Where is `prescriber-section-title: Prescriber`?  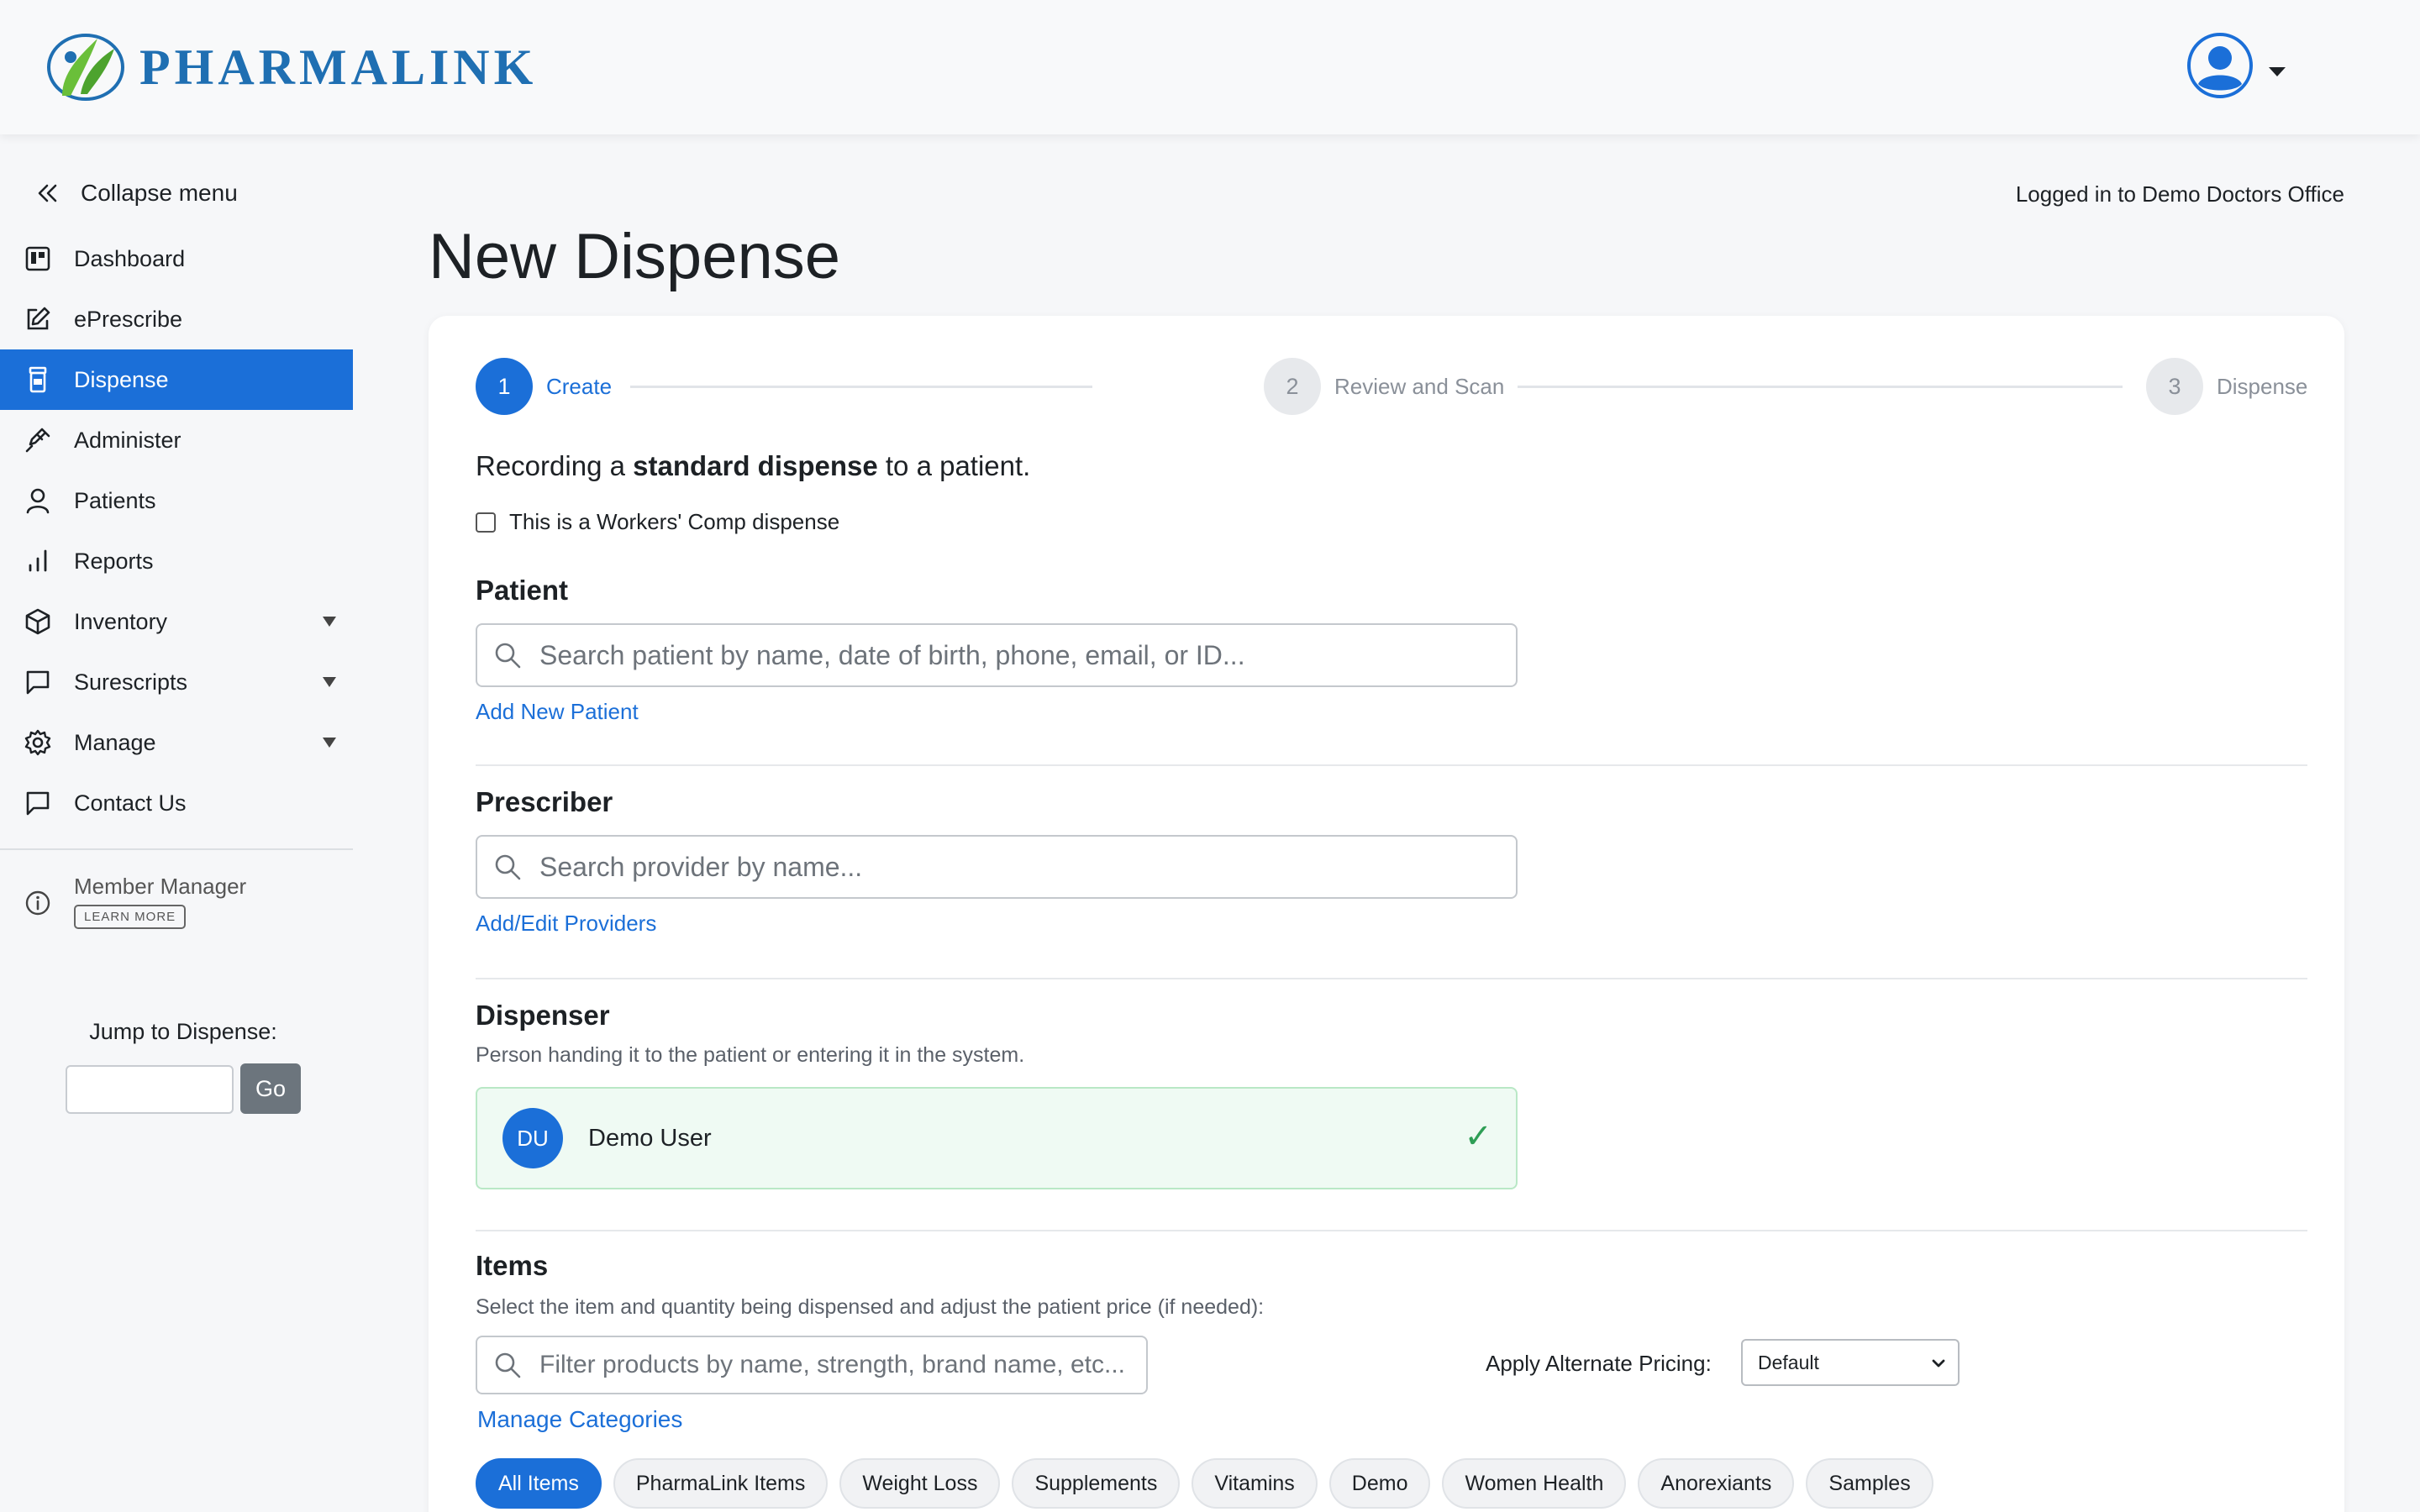 prescriber-section-title: Prescriber is located at coordinates (544, 801).